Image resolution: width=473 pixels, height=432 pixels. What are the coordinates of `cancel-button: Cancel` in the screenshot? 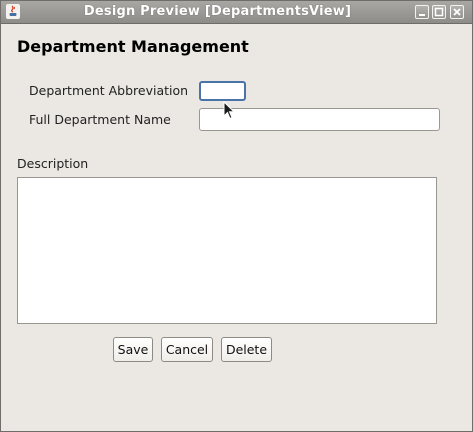 It's located at (187, 349).